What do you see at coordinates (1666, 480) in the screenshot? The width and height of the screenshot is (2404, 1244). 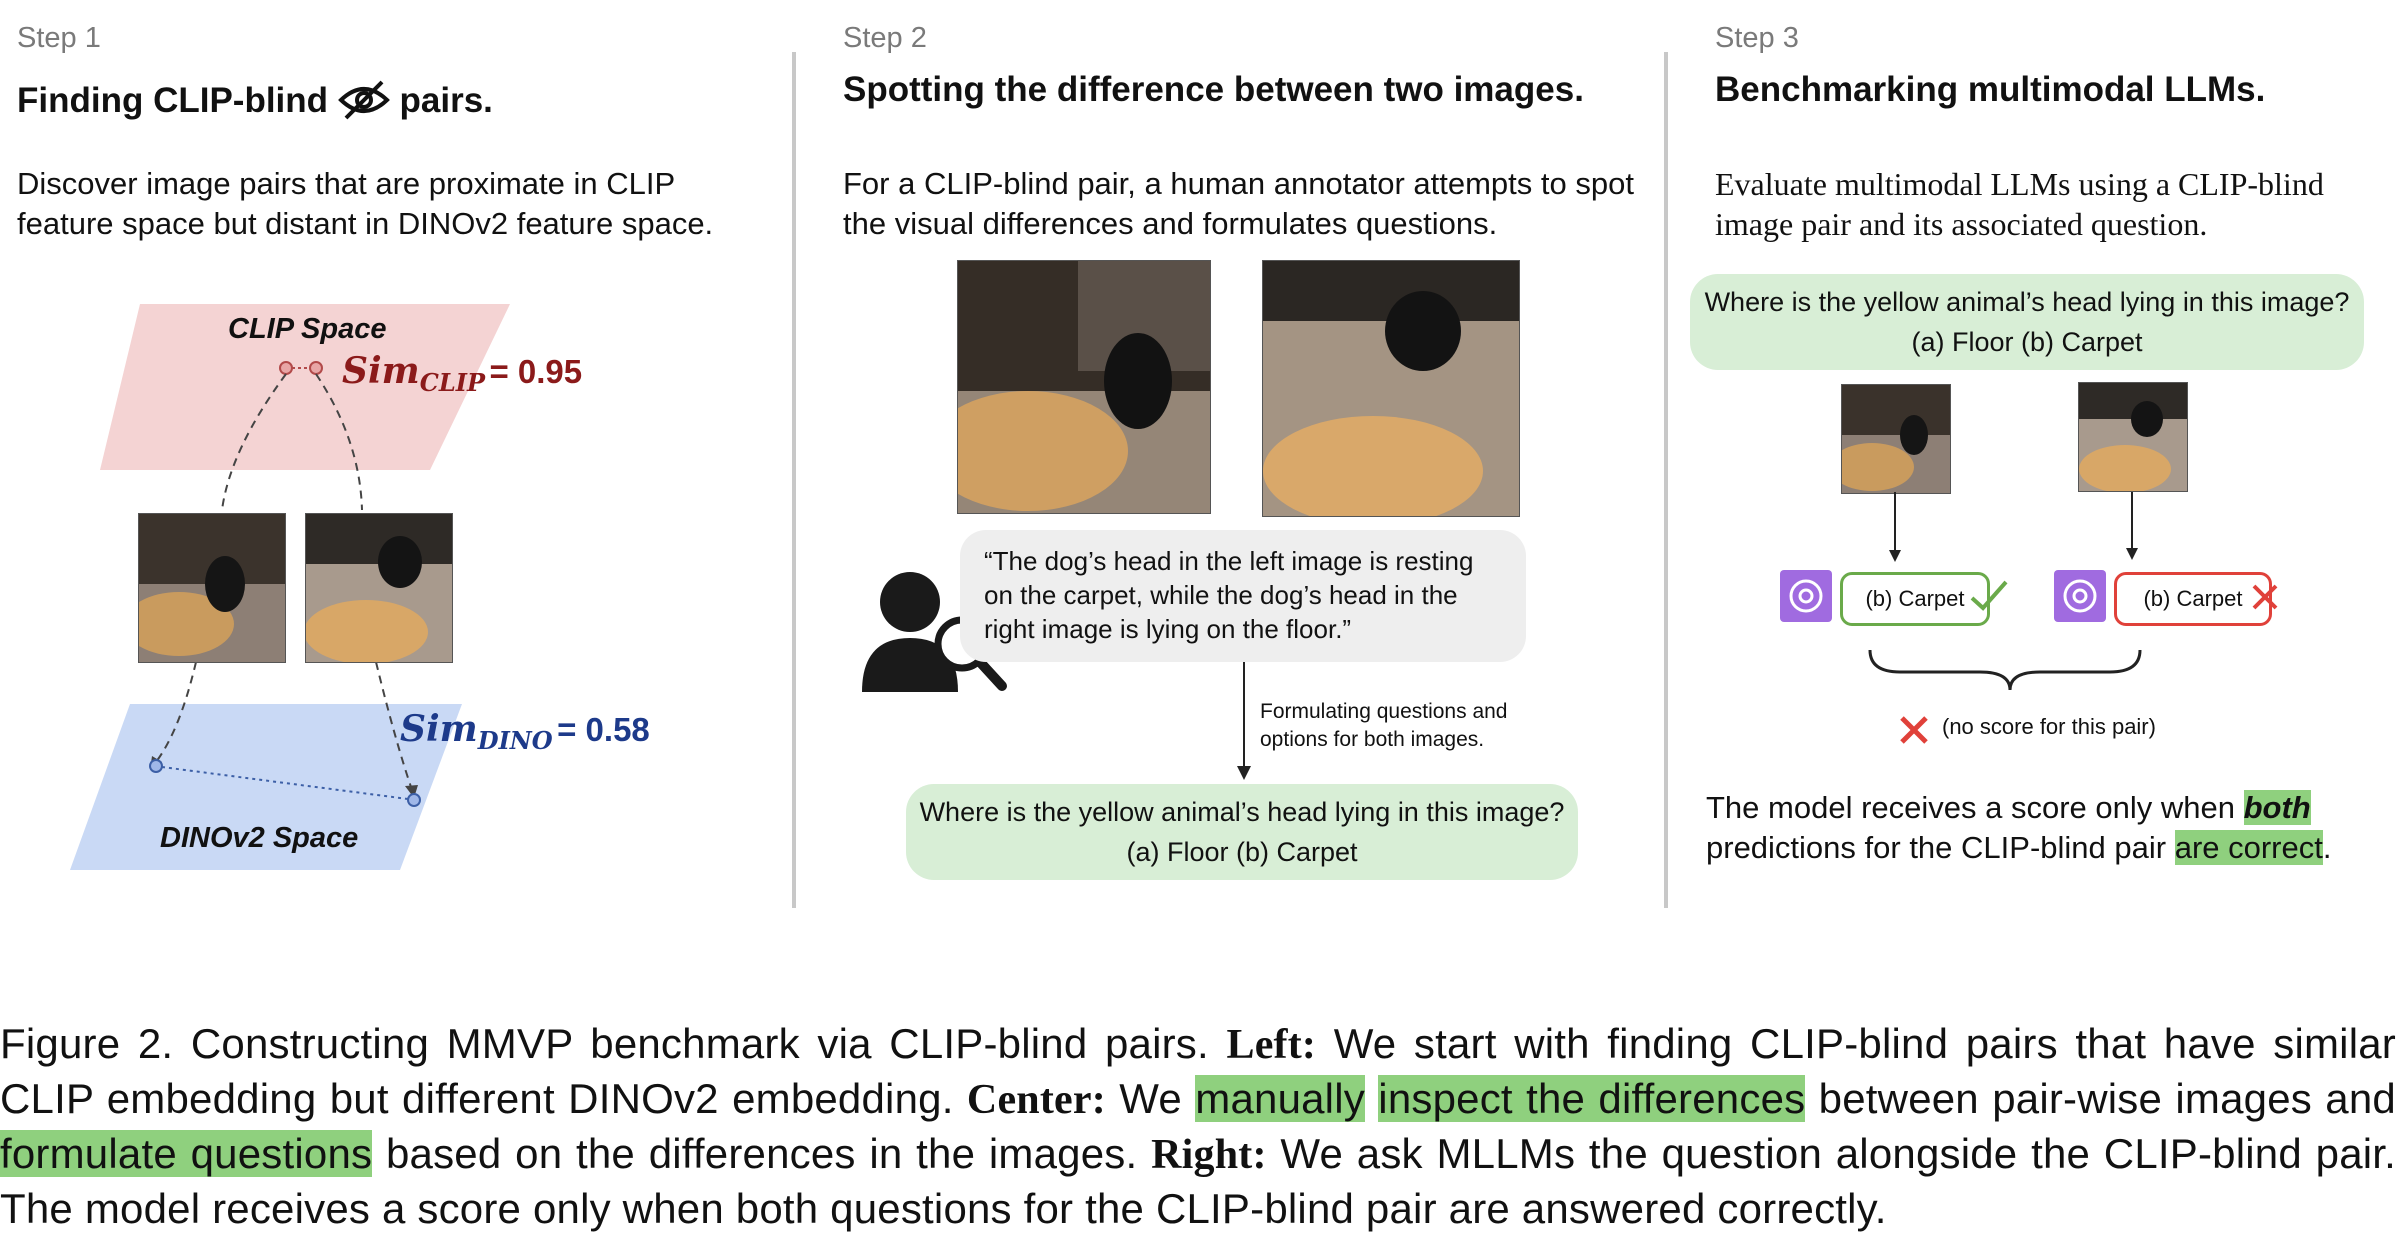 I see `divider-step2-step3` at bounding box center [1666, 480].